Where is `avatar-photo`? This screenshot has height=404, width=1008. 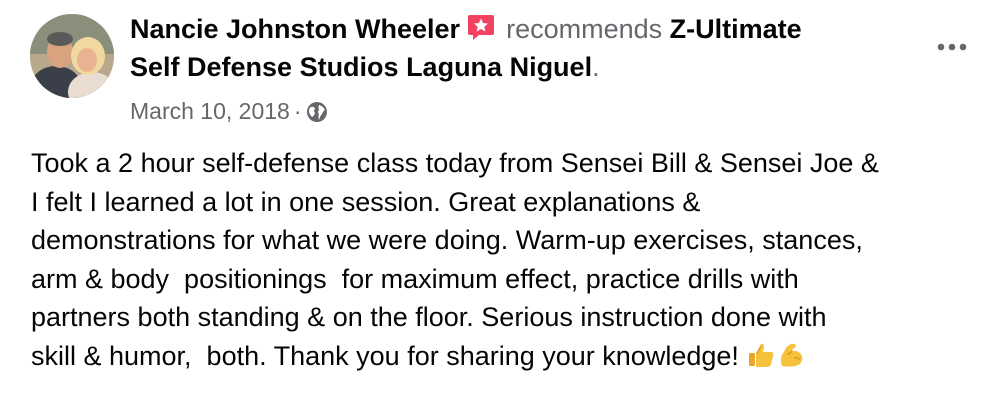 avatar-photo is located at coordinates (72, 56).